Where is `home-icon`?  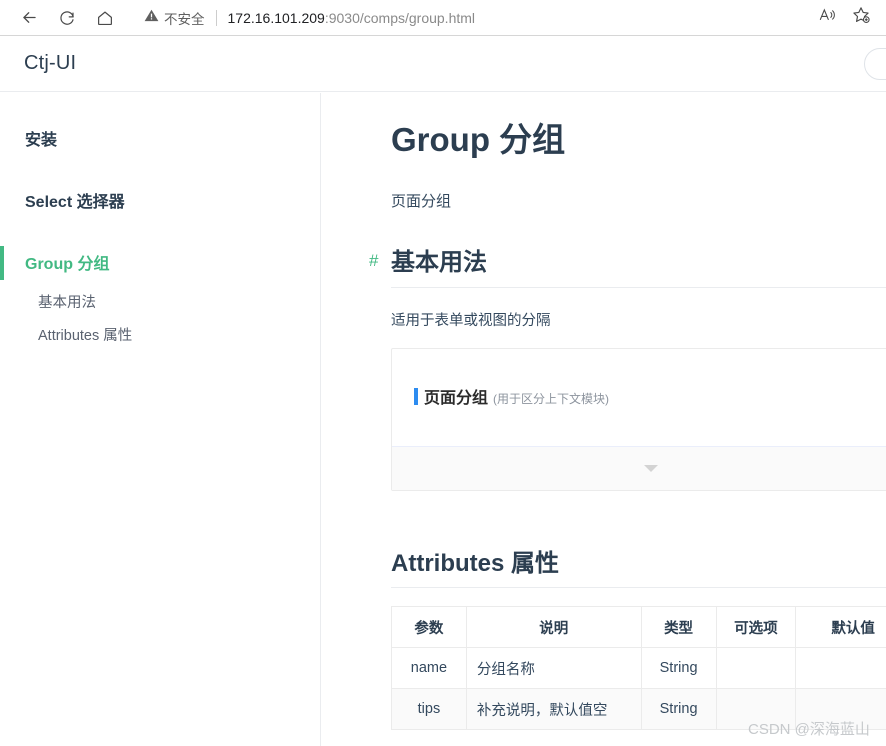
home-icon is located at coordinates (105, 18).